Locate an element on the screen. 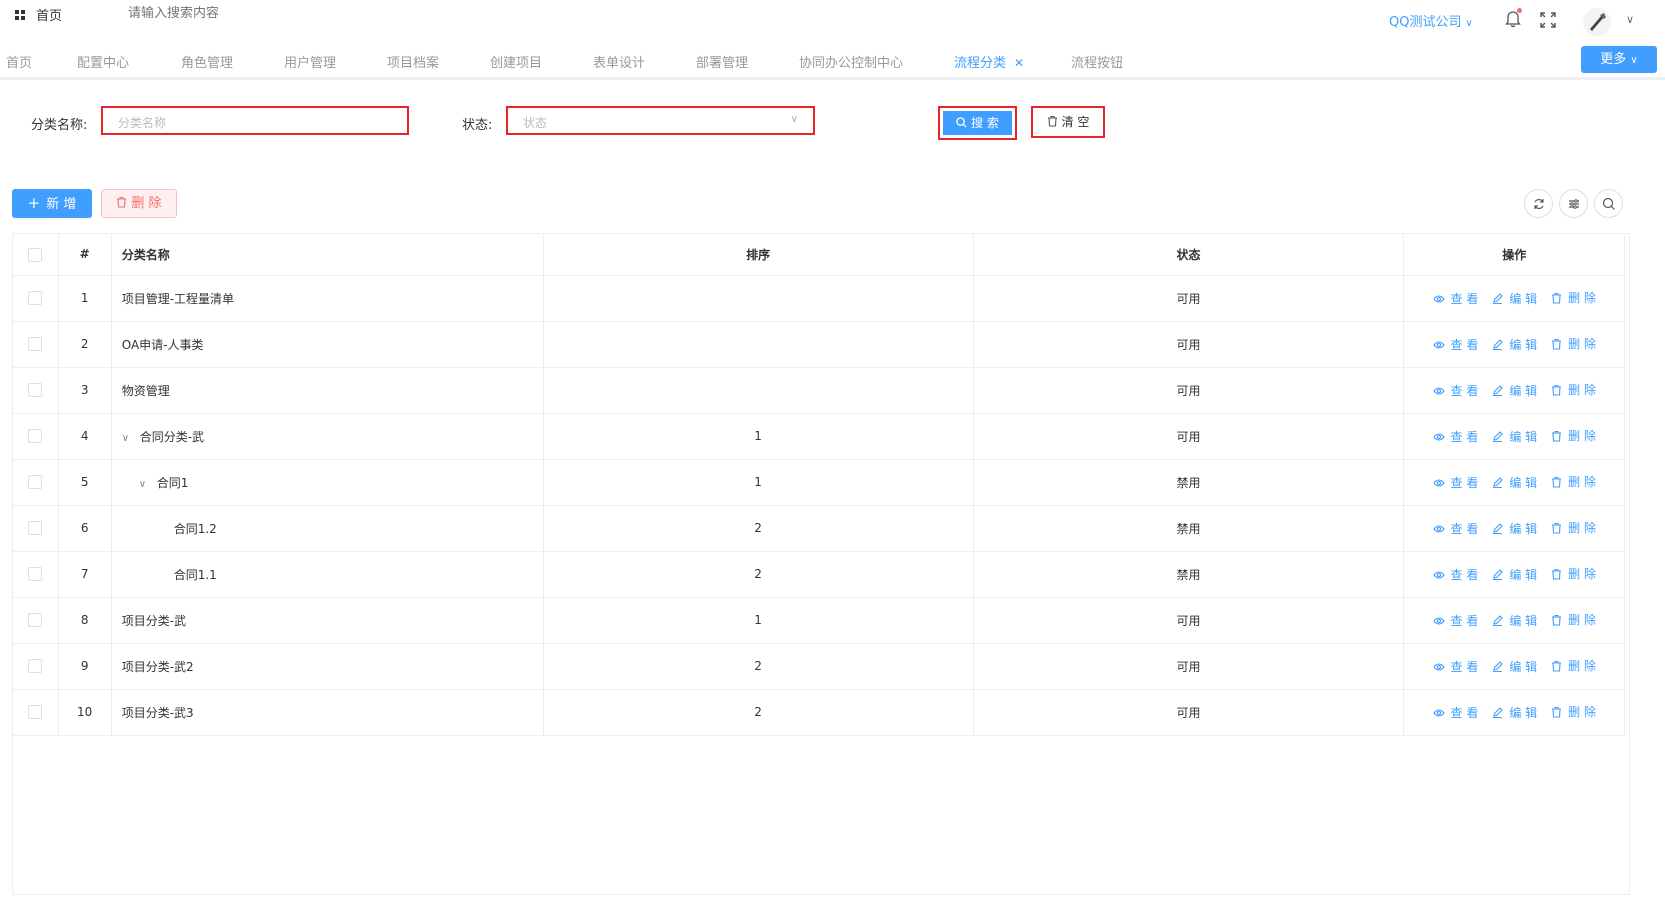 The image size is (1665, 906). select-all-checkbox-cell is located at coordinates (36, 255).